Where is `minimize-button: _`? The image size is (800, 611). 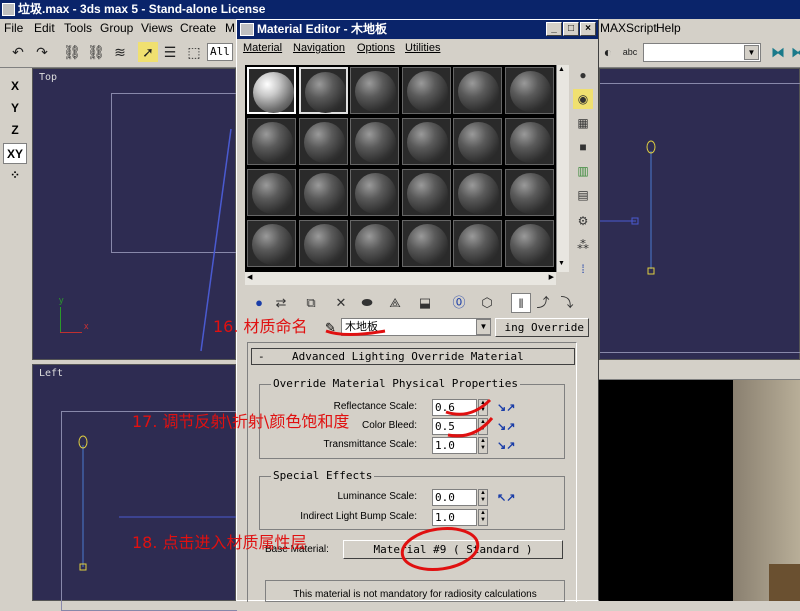
minimize-button: _ is located at coordinates (554, 29).